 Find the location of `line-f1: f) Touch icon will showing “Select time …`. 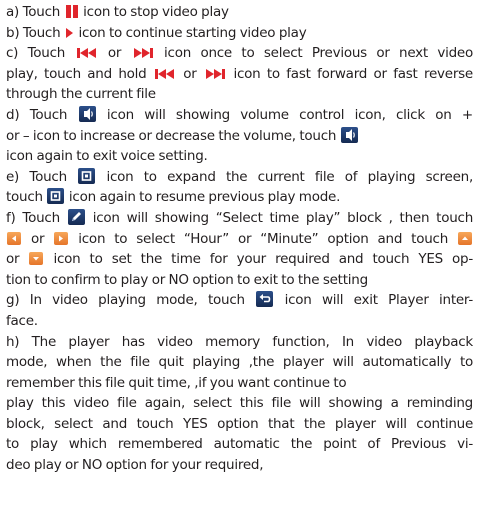

line-f1: f) Touch icon will showing “Select time … is located at coordinates (239, 218).